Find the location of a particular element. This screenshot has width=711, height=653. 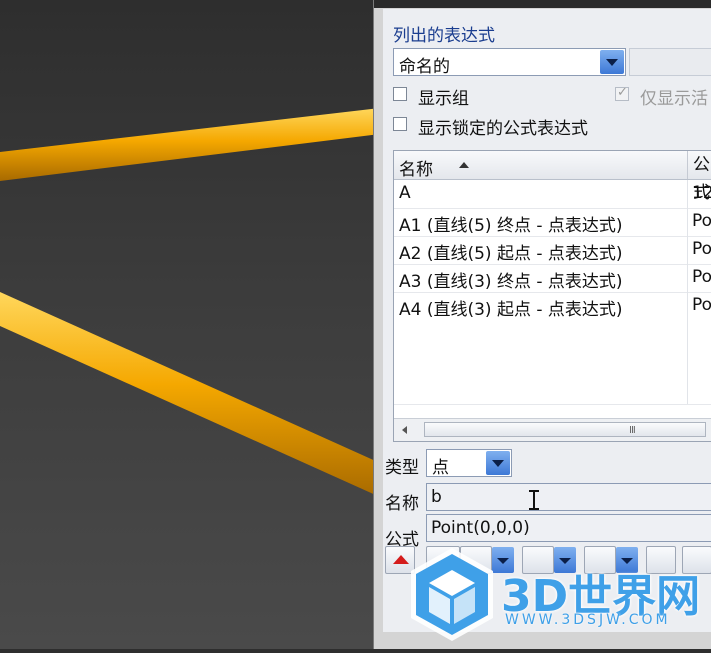

scrollbar-thumb: III is located at coordinates (565, 429).